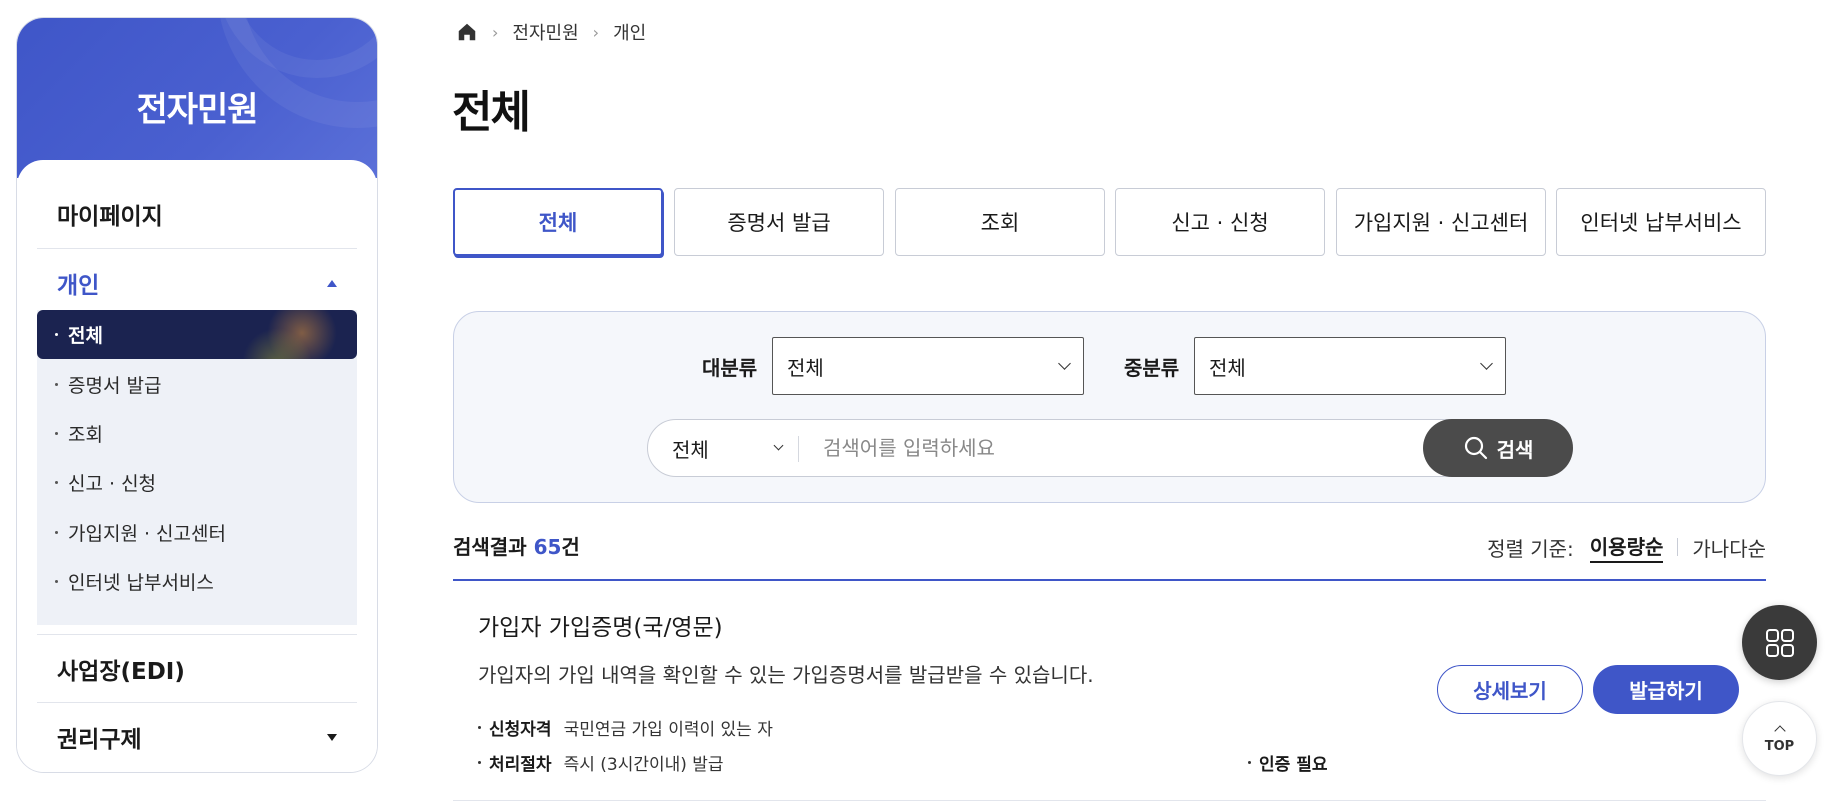 The image size is (1839, 809). I want to click on sidebar-item-label: 권리구제, so click(99, 740).